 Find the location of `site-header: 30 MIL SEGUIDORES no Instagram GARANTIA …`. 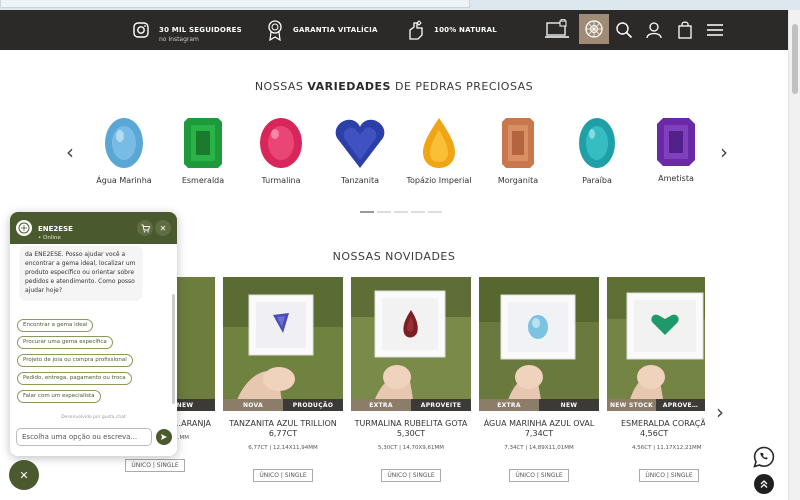

site-header: 30 MIL SEGUIDORES no Instagram GARANTIA … is located at coordinates (394, 30).